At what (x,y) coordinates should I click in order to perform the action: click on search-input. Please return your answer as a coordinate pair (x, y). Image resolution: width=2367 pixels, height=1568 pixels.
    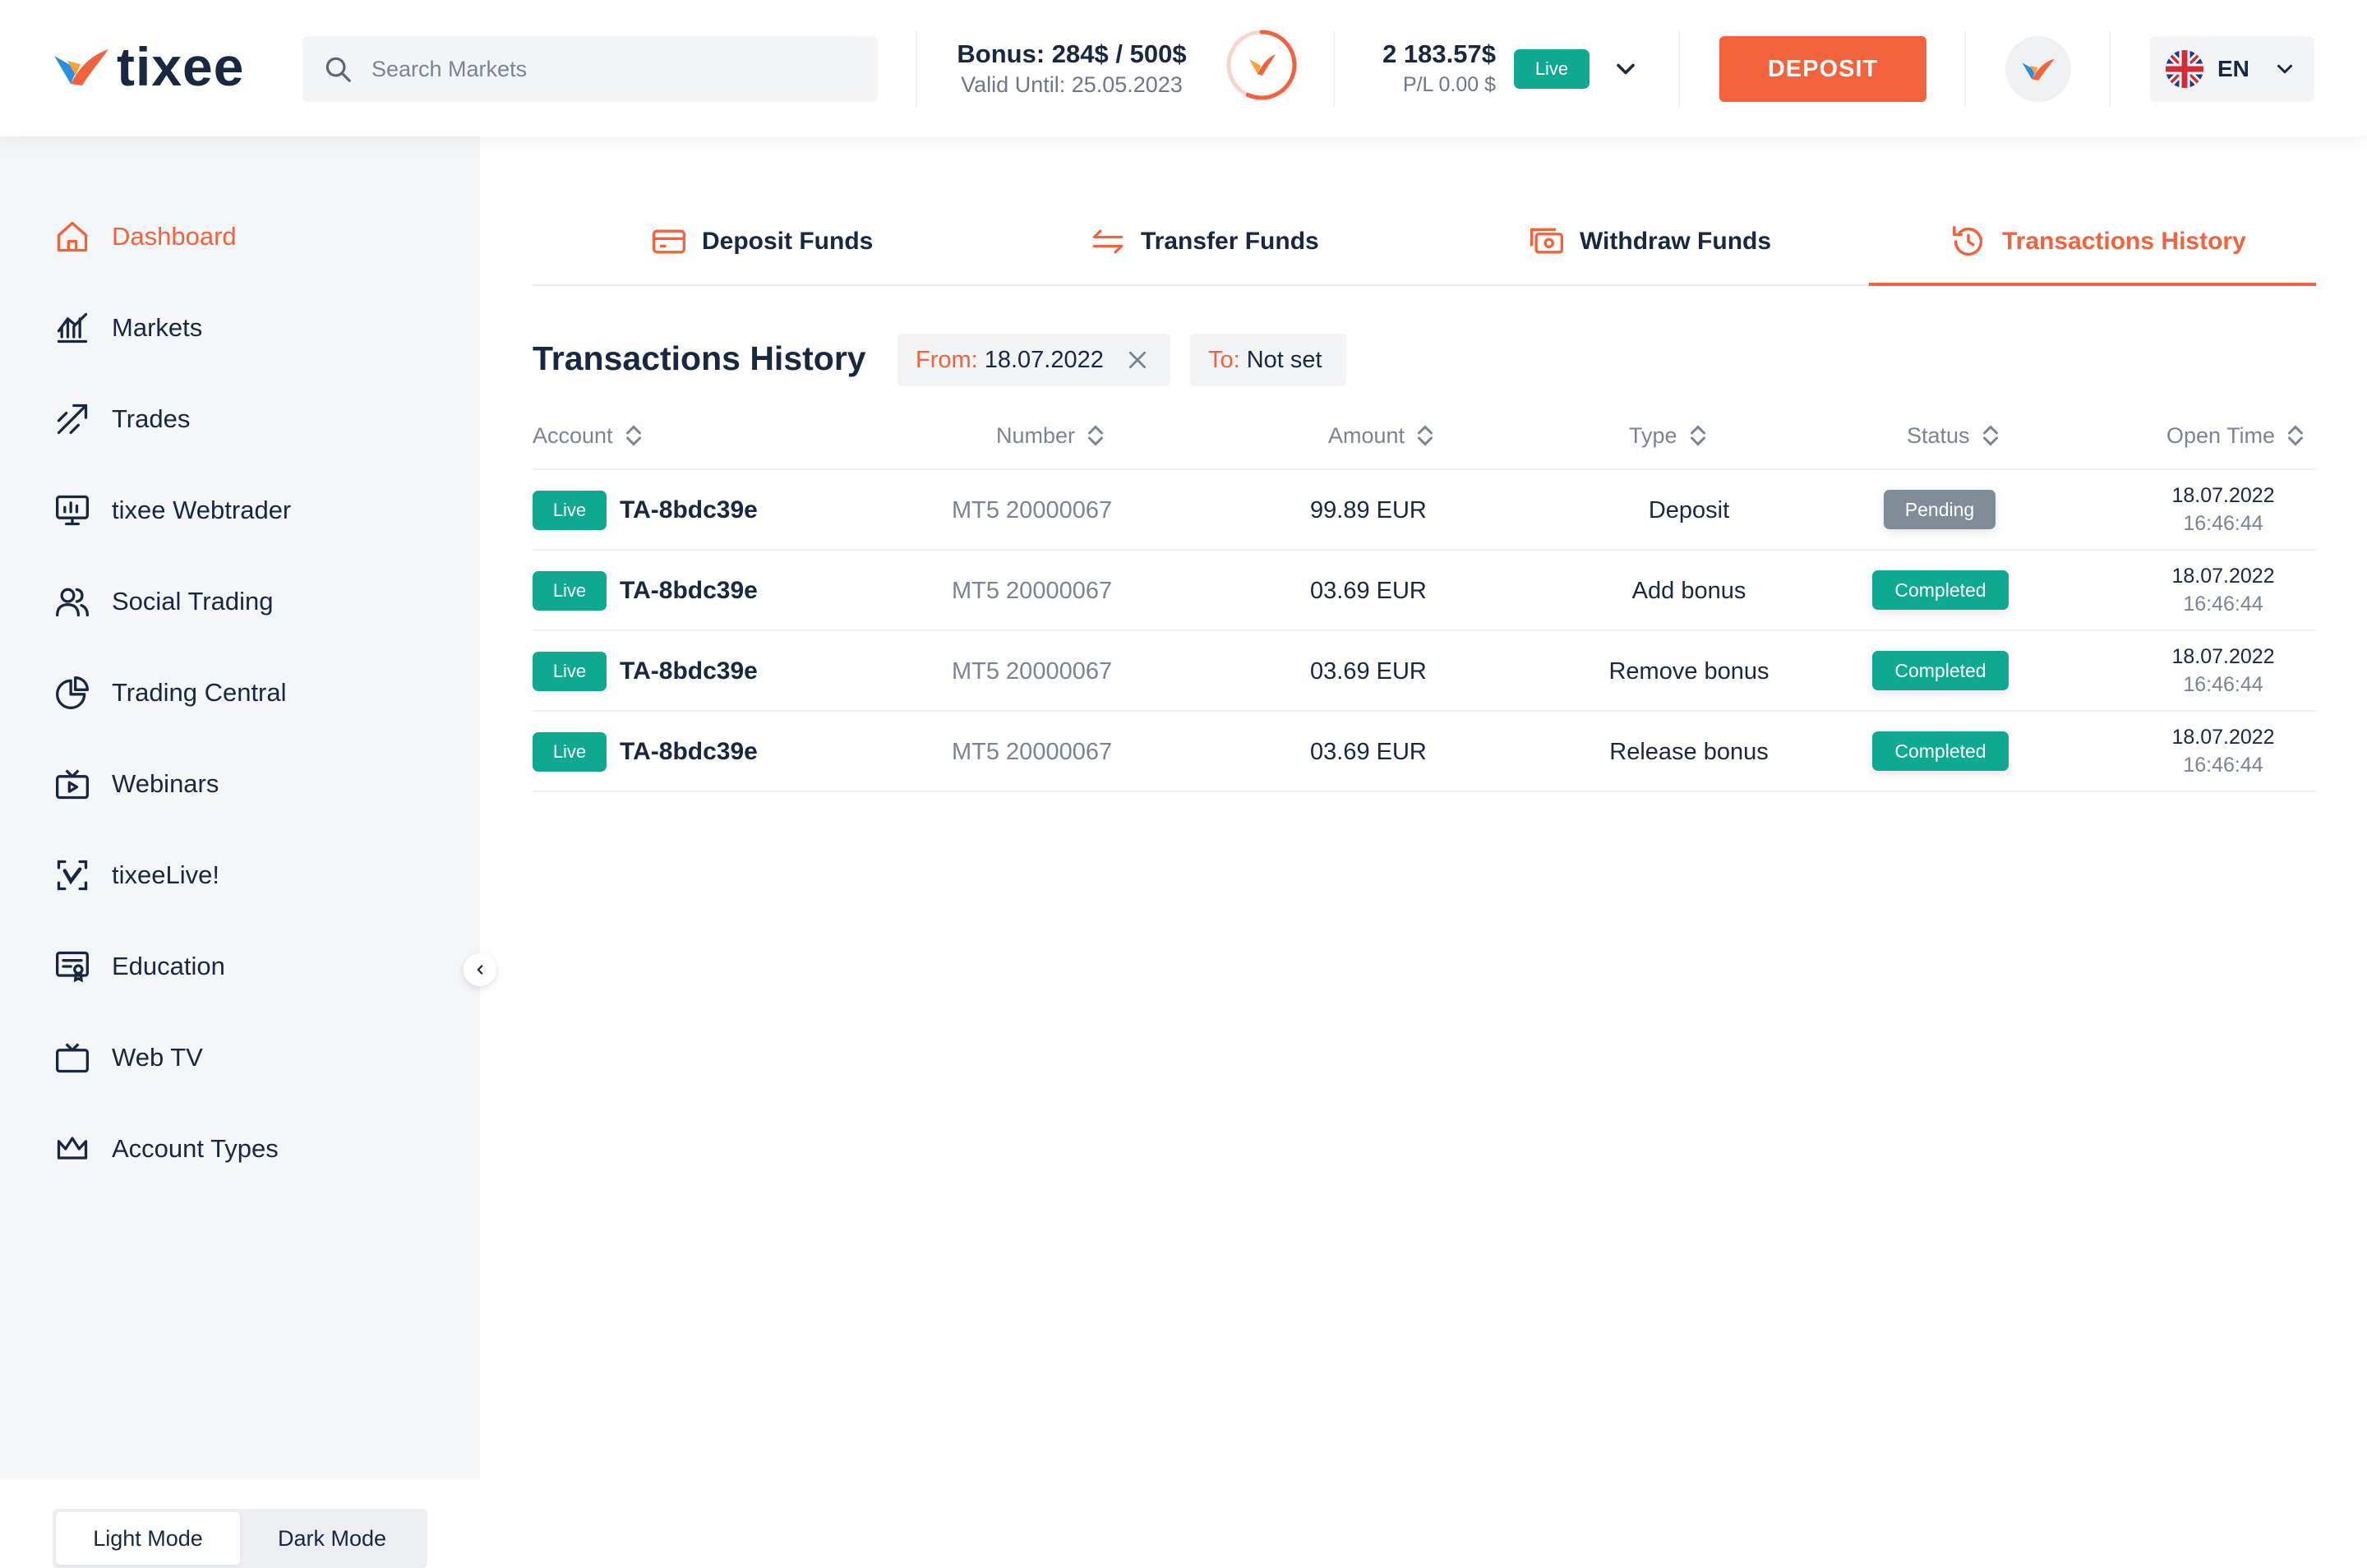
    Looking at the image, I should click on (609, 69).